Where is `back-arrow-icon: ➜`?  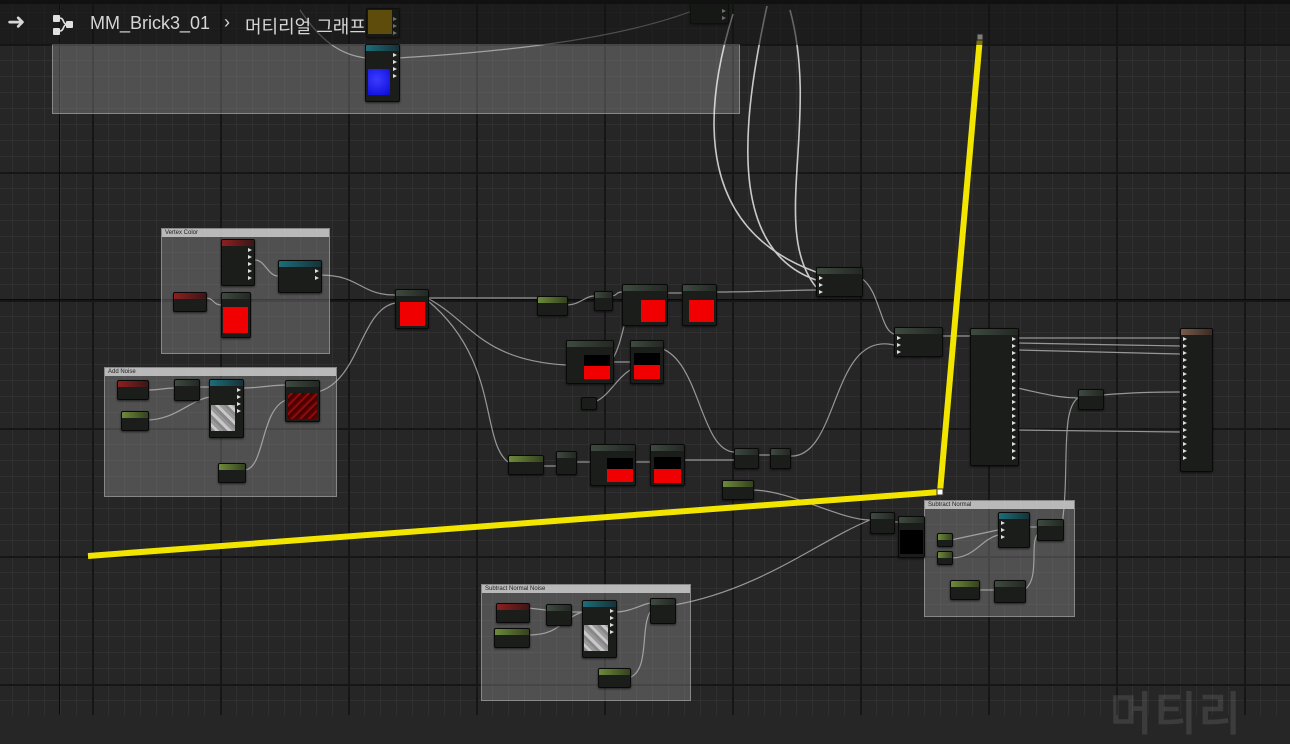
back-arrow-icon: ➜ is located at coordinates (16, 22).